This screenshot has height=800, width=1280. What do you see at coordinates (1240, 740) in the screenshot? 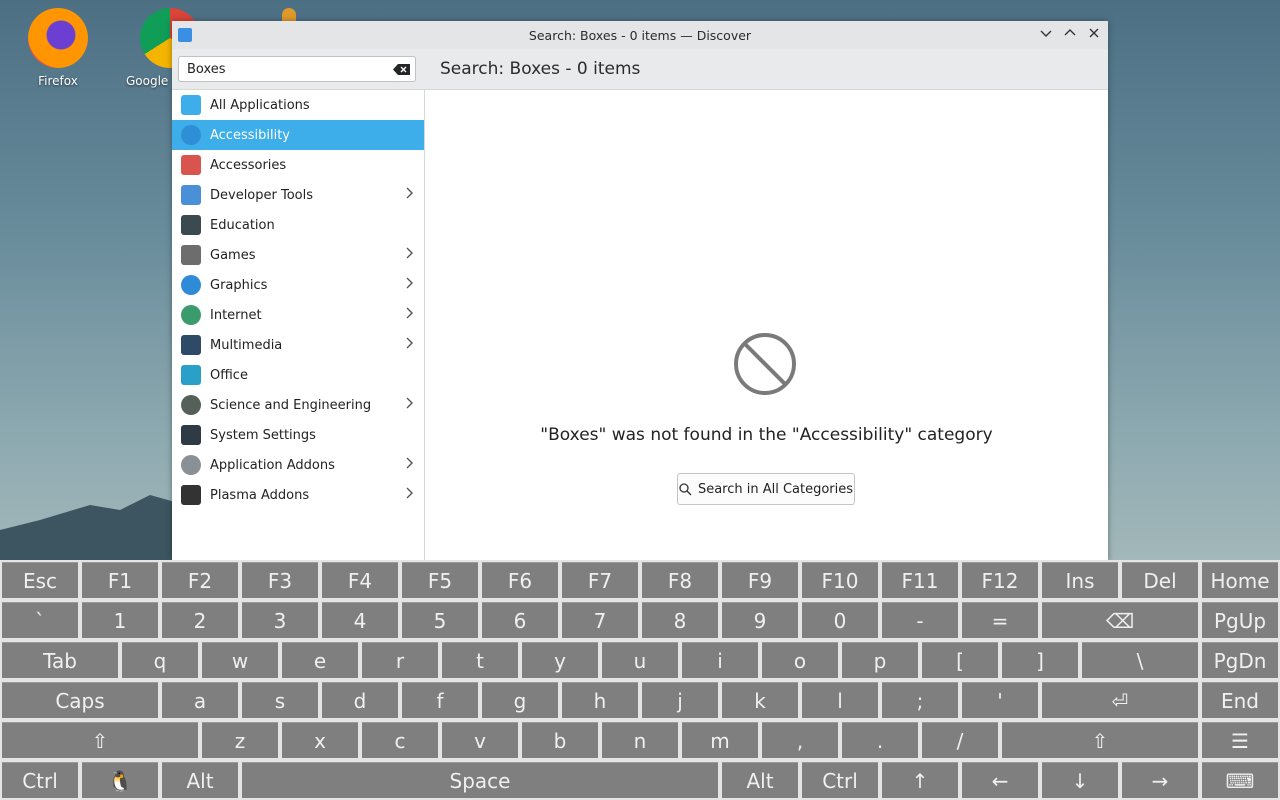
I see `keyboard-key: ☰` at bounding box center [1240, 740].